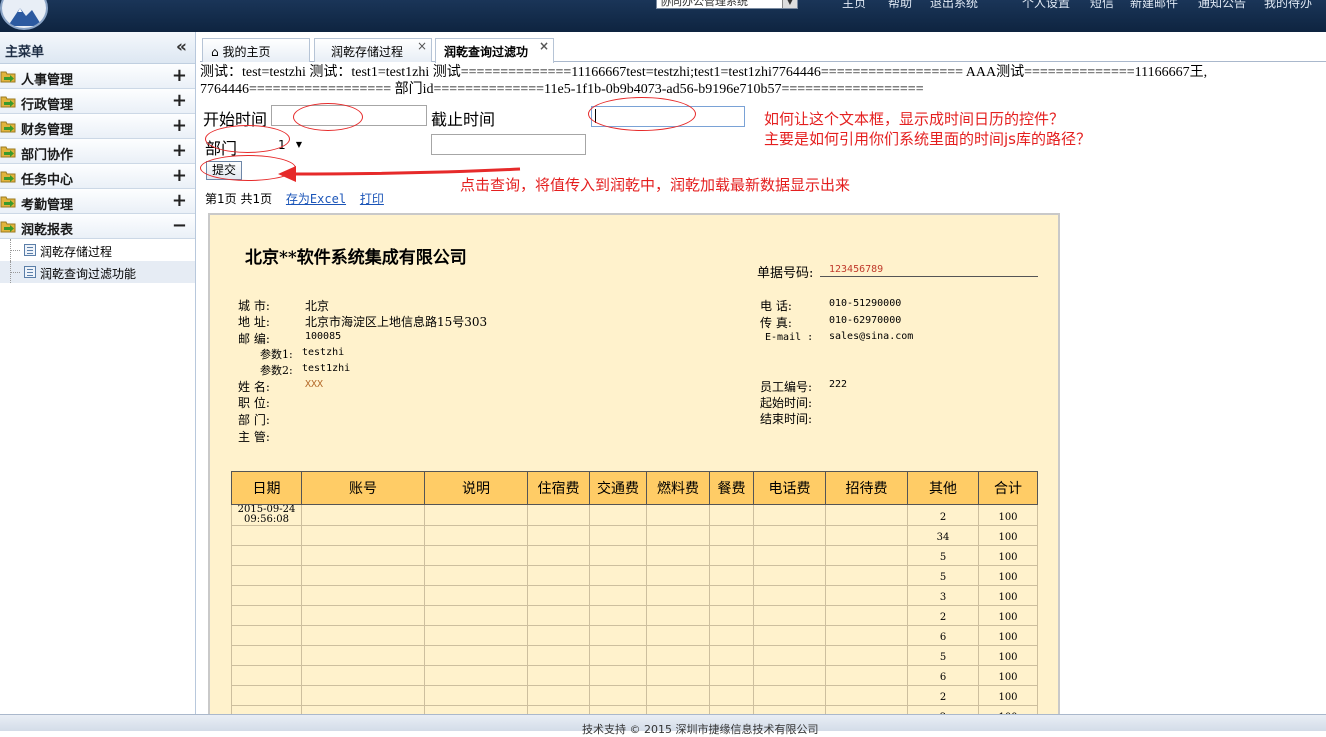 The image size is (1326, 737). Describe the element at coordinates (97, 201) in the screenshot. I see `sidebar-item: 考勤管理 +` at that location.